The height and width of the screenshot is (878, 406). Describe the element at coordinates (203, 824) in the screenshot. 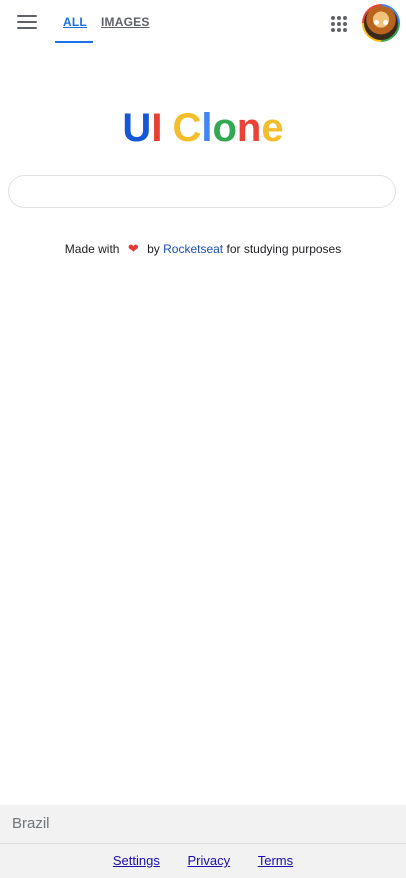

I see `footer-country: Brazil` at that location.